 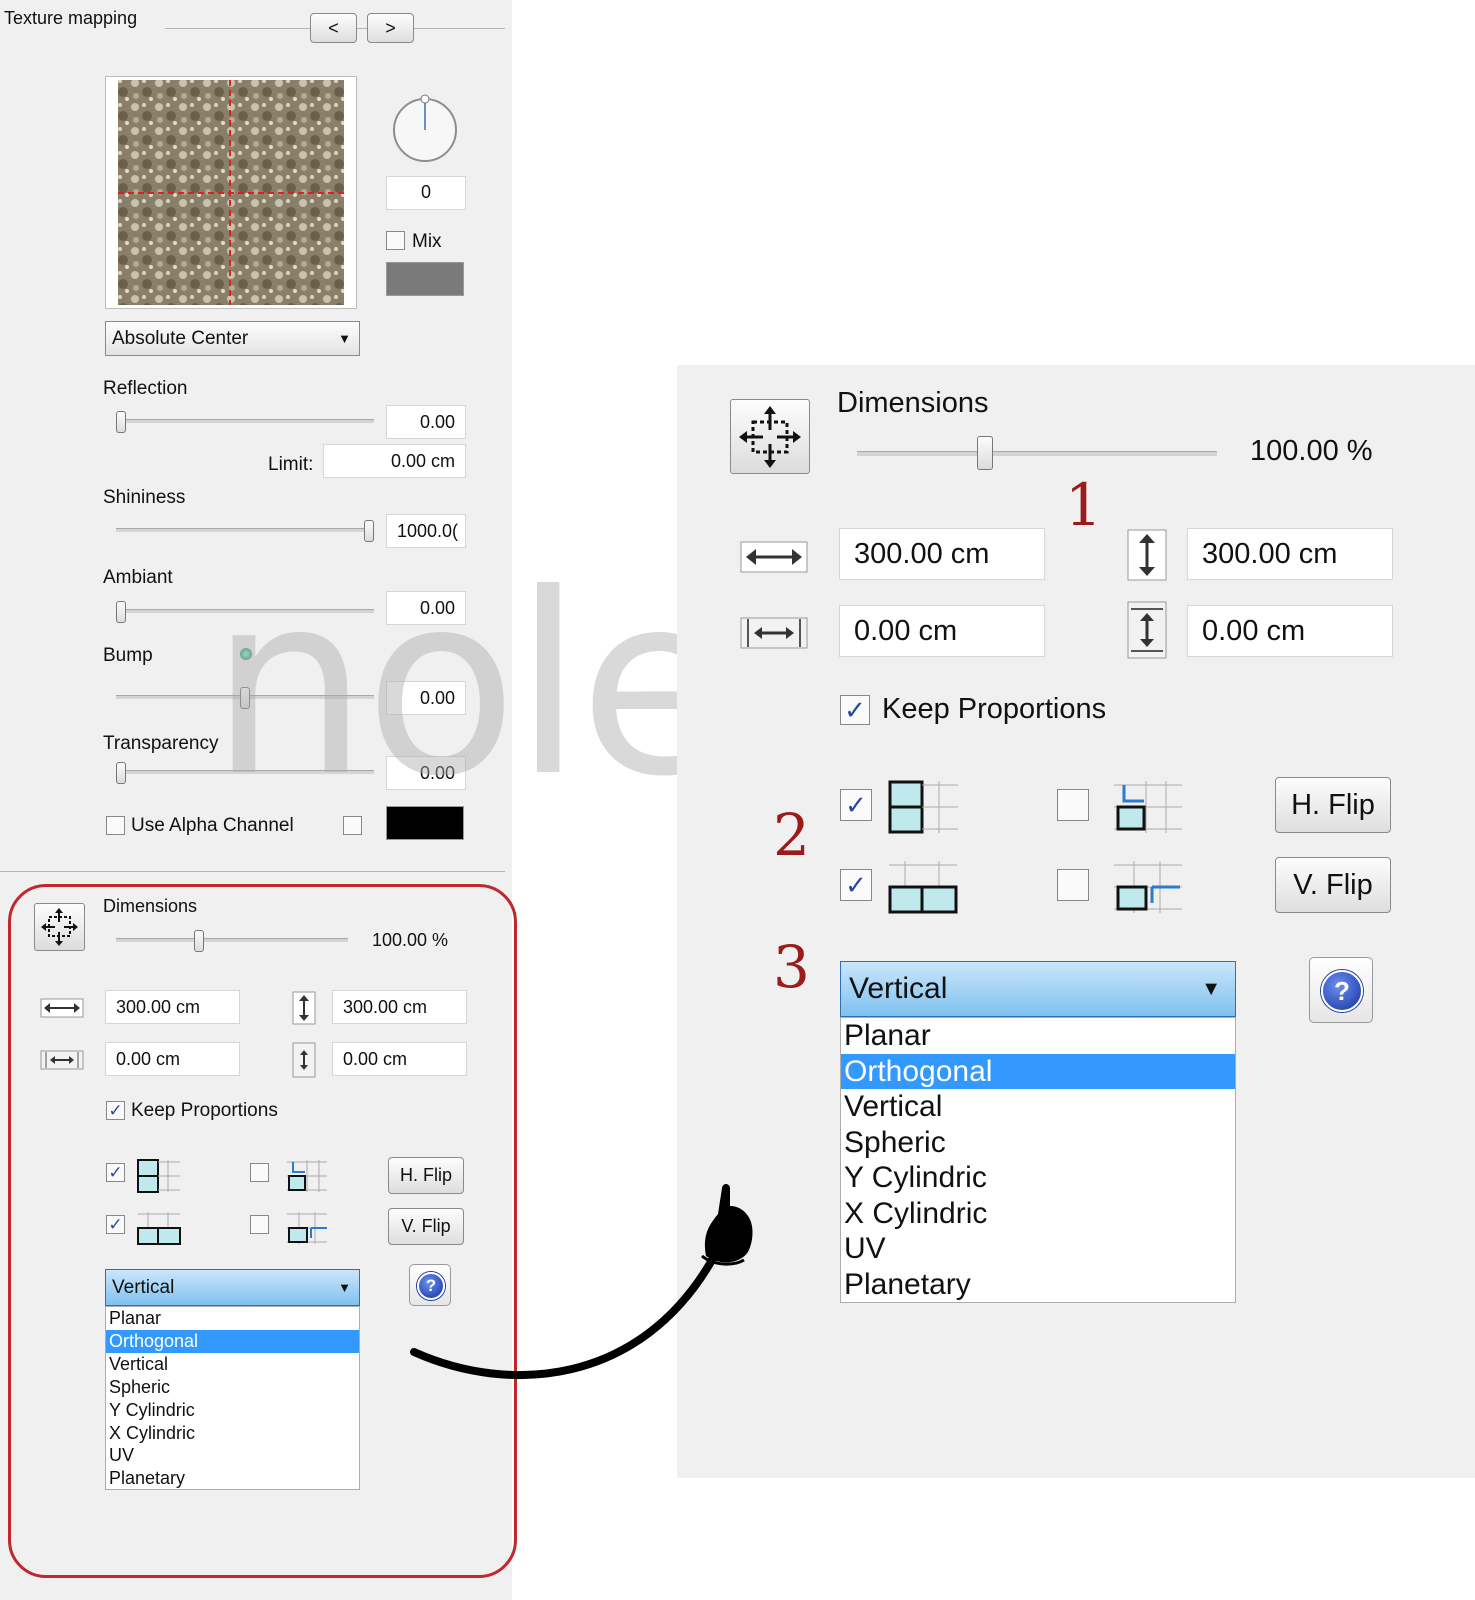 I want to click on previous-button: <, so click(x=333, y=28).